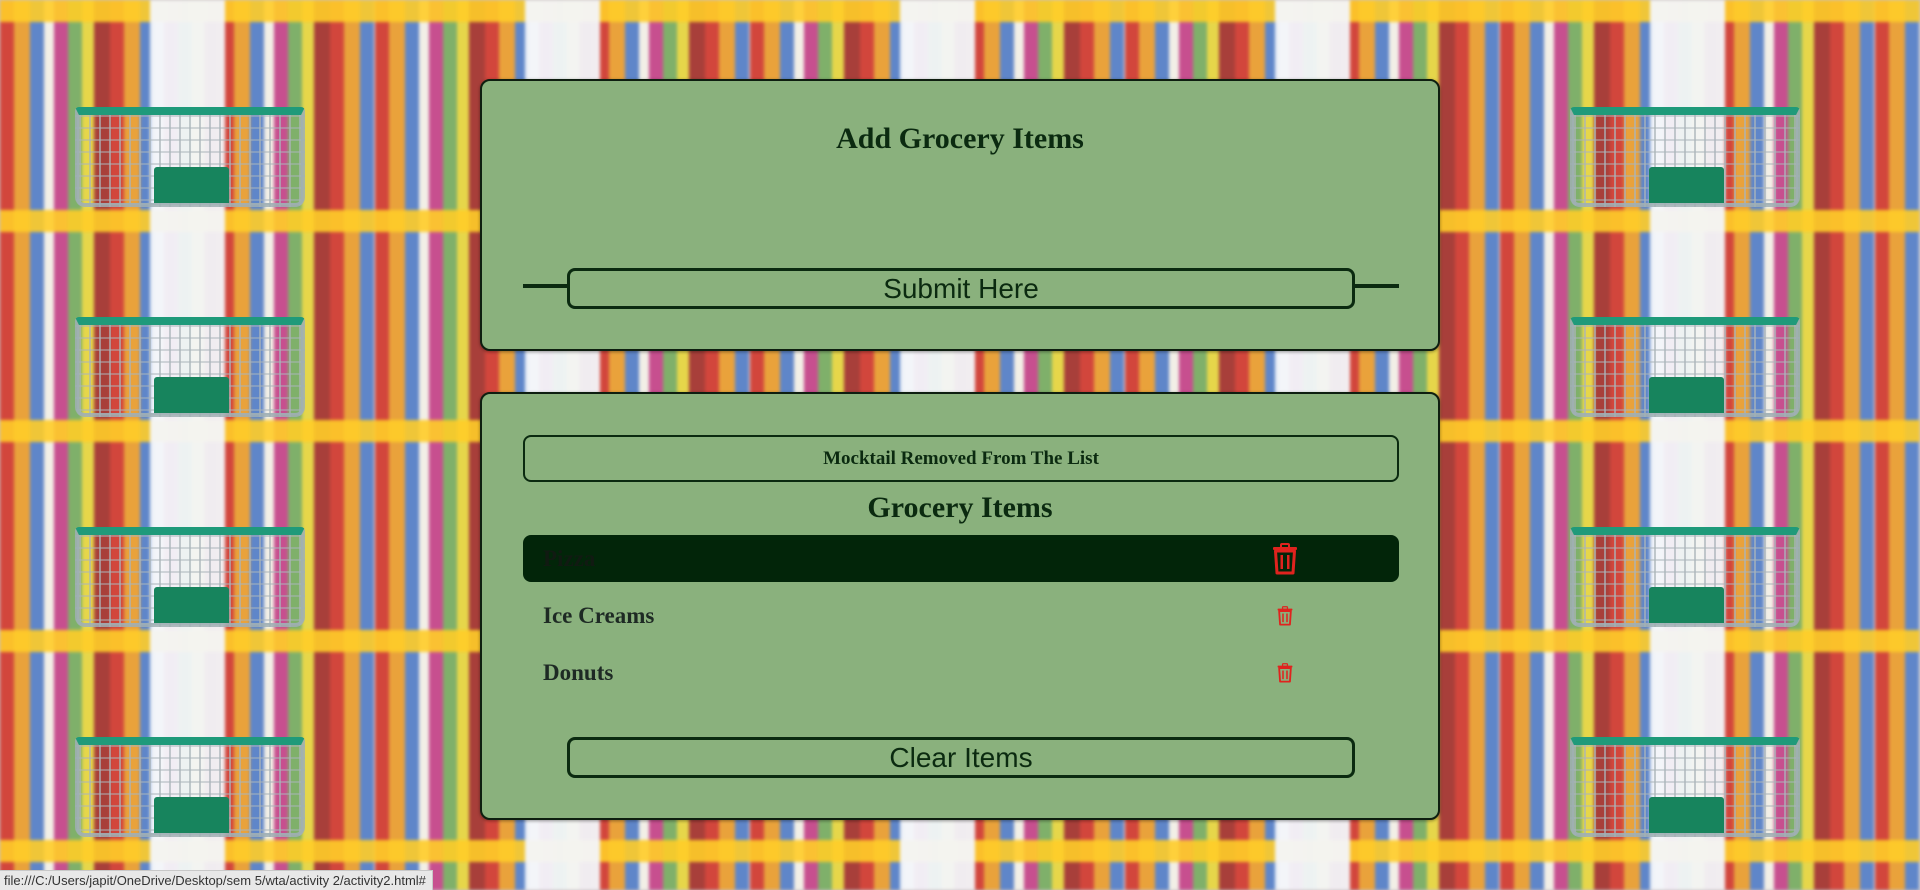 The image size is (1920, 890). Describe the element at coordinates (961, 615) in the screenshot. I see `list-item: Ice Creams` at that location.